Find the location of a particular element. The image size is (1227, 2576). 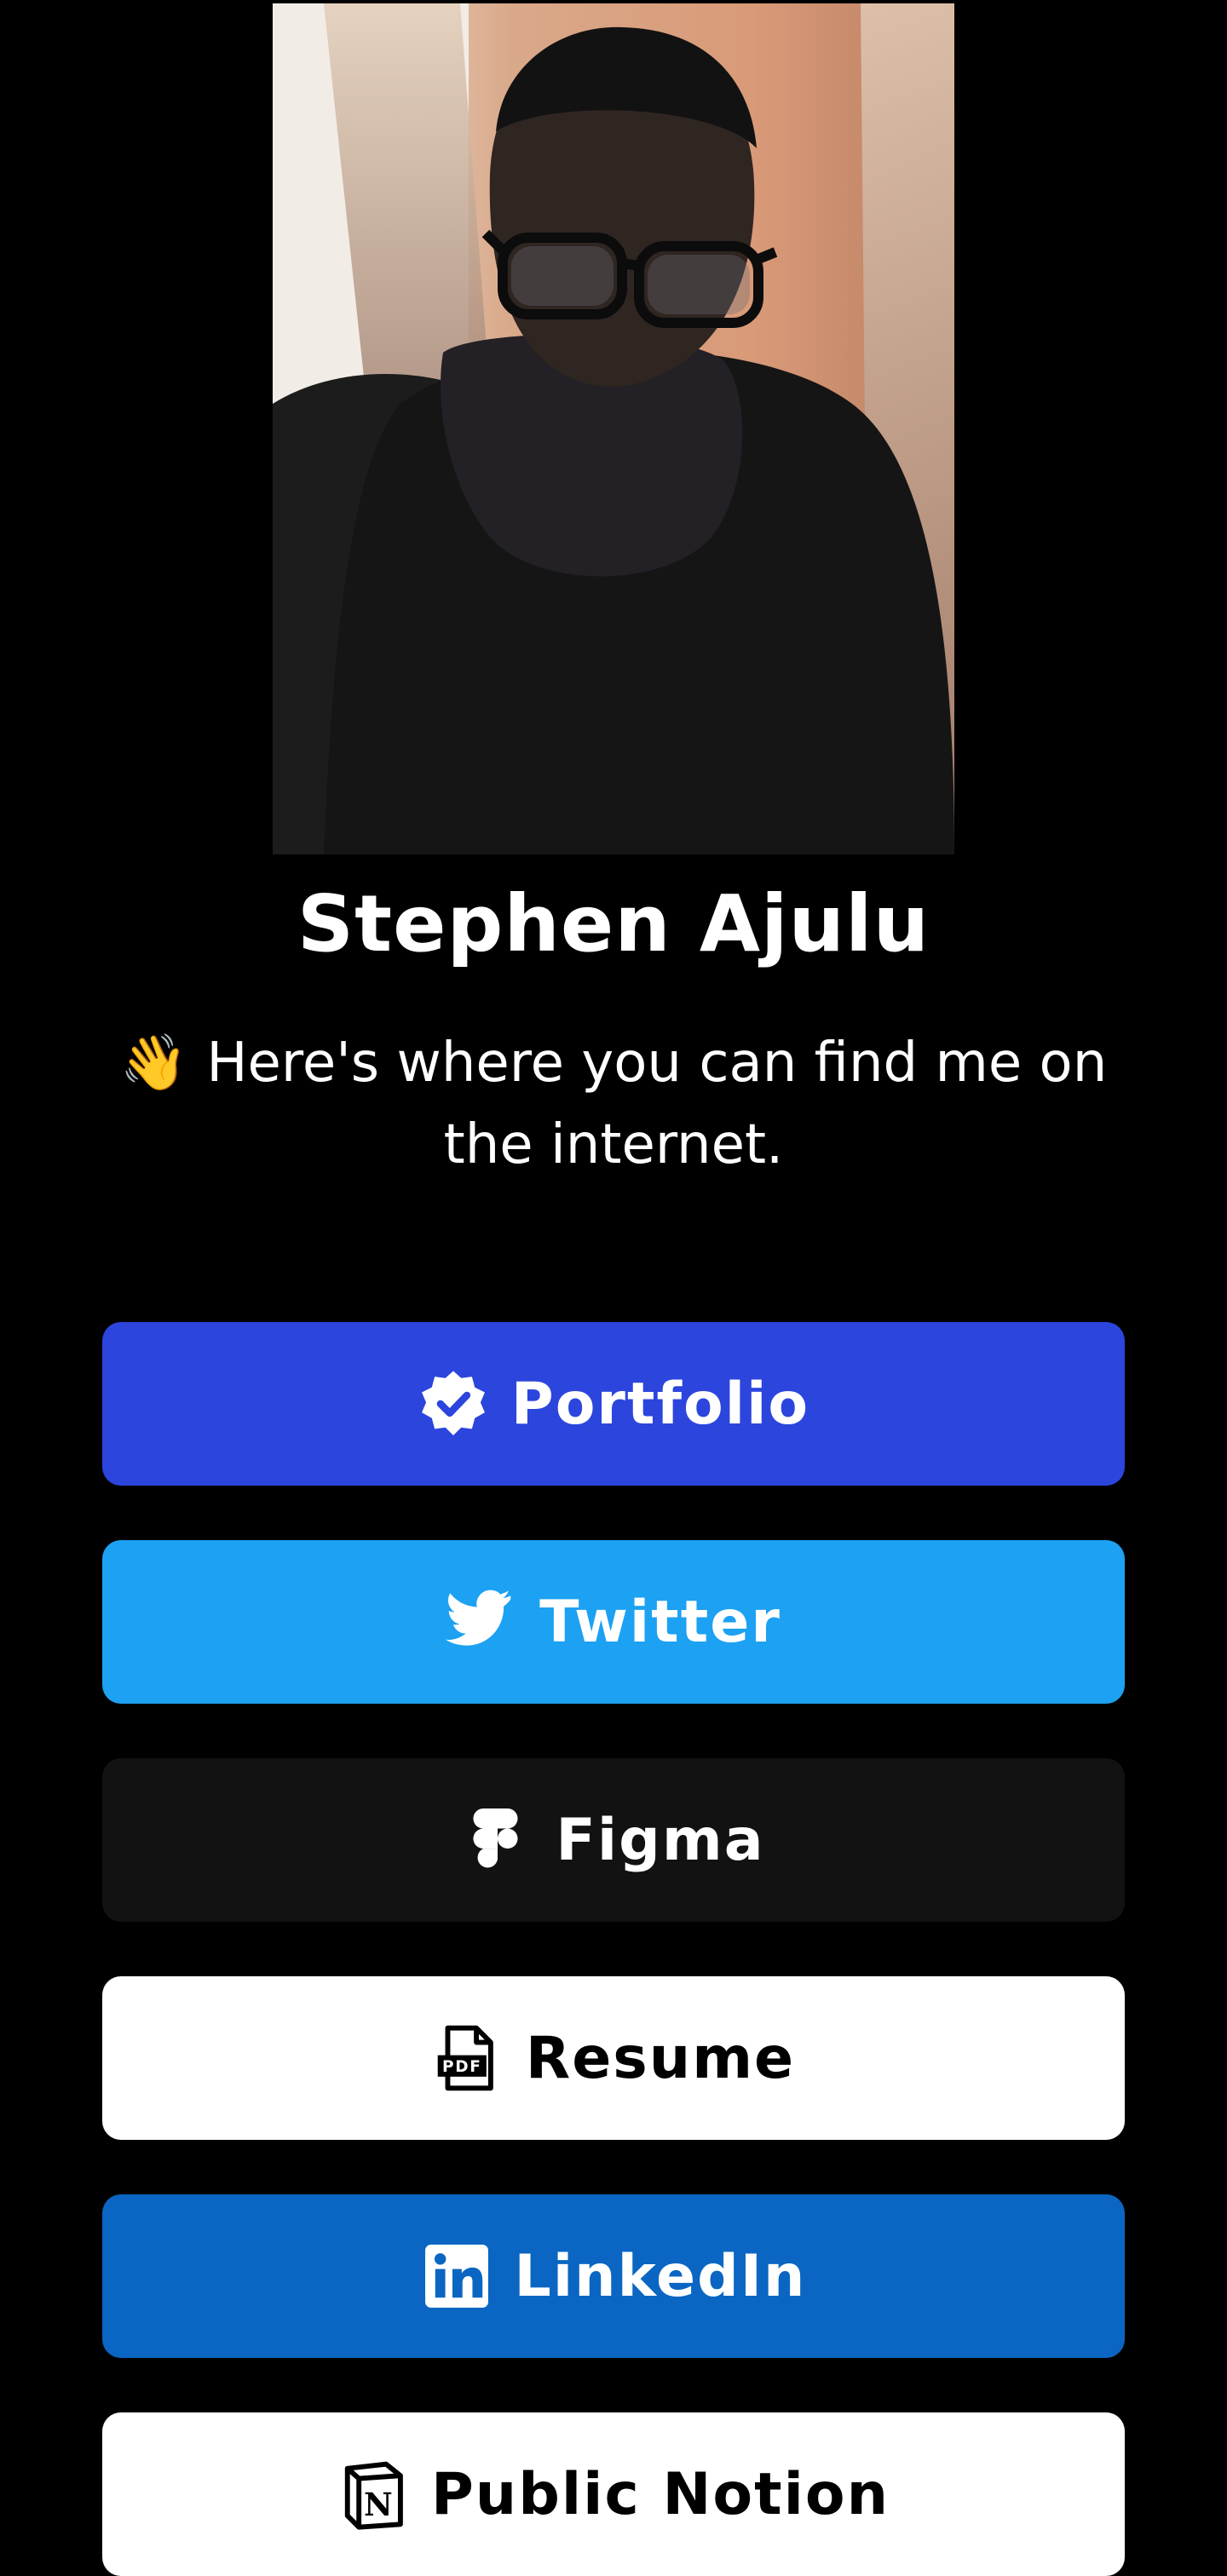

public-notion-button: N Public Notion is located at coordinates (613, 2494).